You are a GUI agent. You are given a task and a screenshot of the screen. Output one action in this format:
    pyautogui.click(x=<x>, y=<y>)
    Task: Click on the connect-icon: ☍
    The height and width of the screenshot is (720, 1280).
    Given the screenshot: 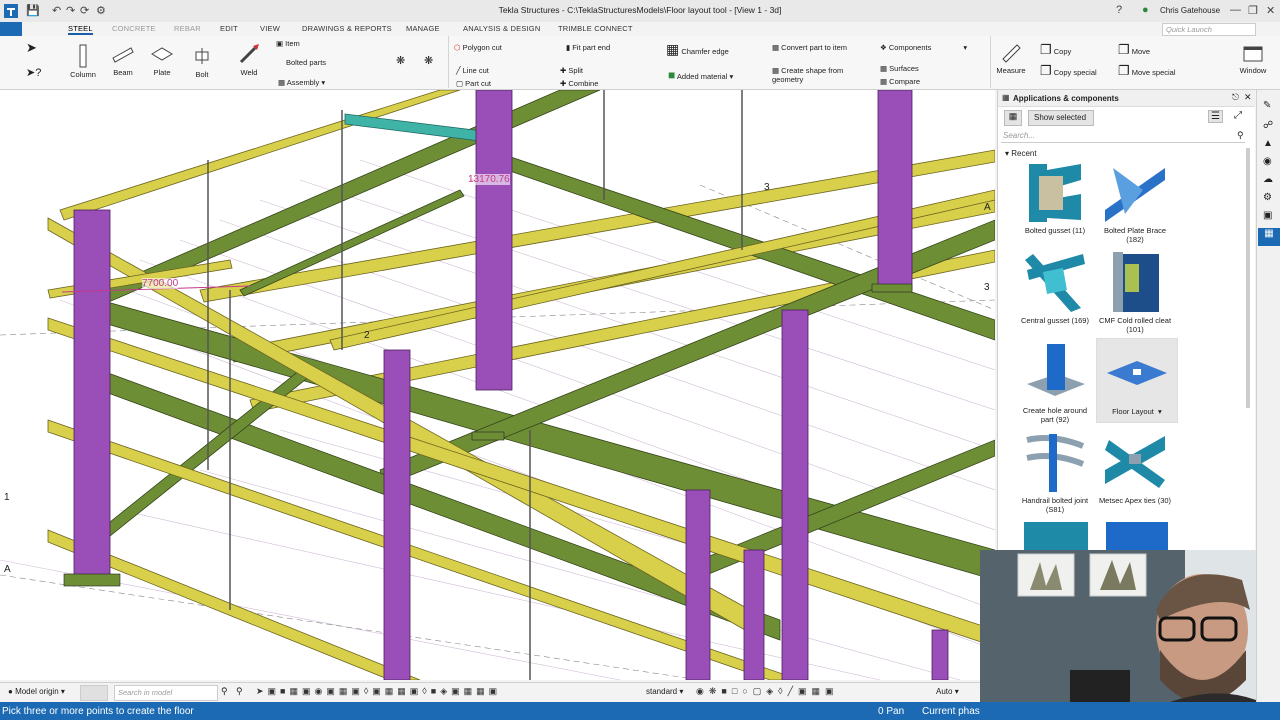 What is the action you would take?
    pyautogui.click(x=1268, y=125)
    